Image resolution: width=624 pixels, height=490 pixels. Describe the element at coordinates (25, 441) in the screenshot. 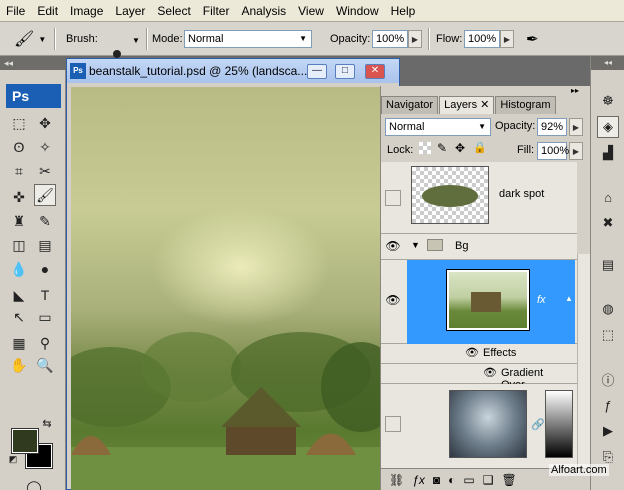

I see `foreground-color-swatch` at that location.